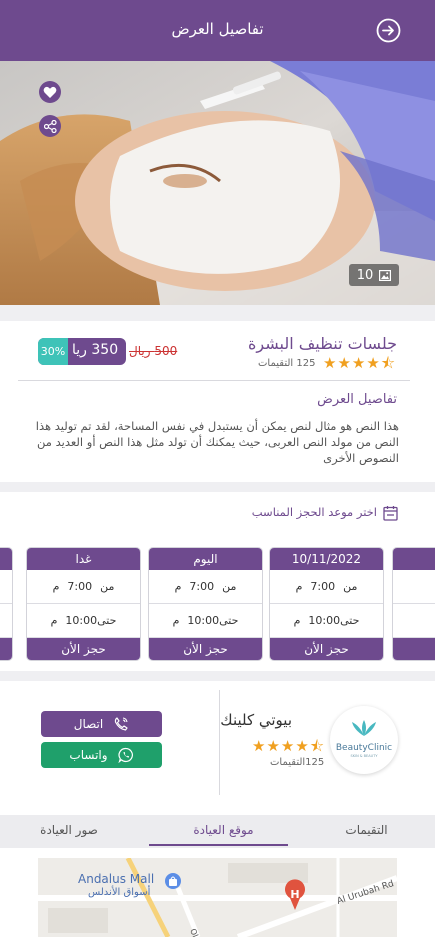  I want to click on call-button: اتصال, so click(101, 724).